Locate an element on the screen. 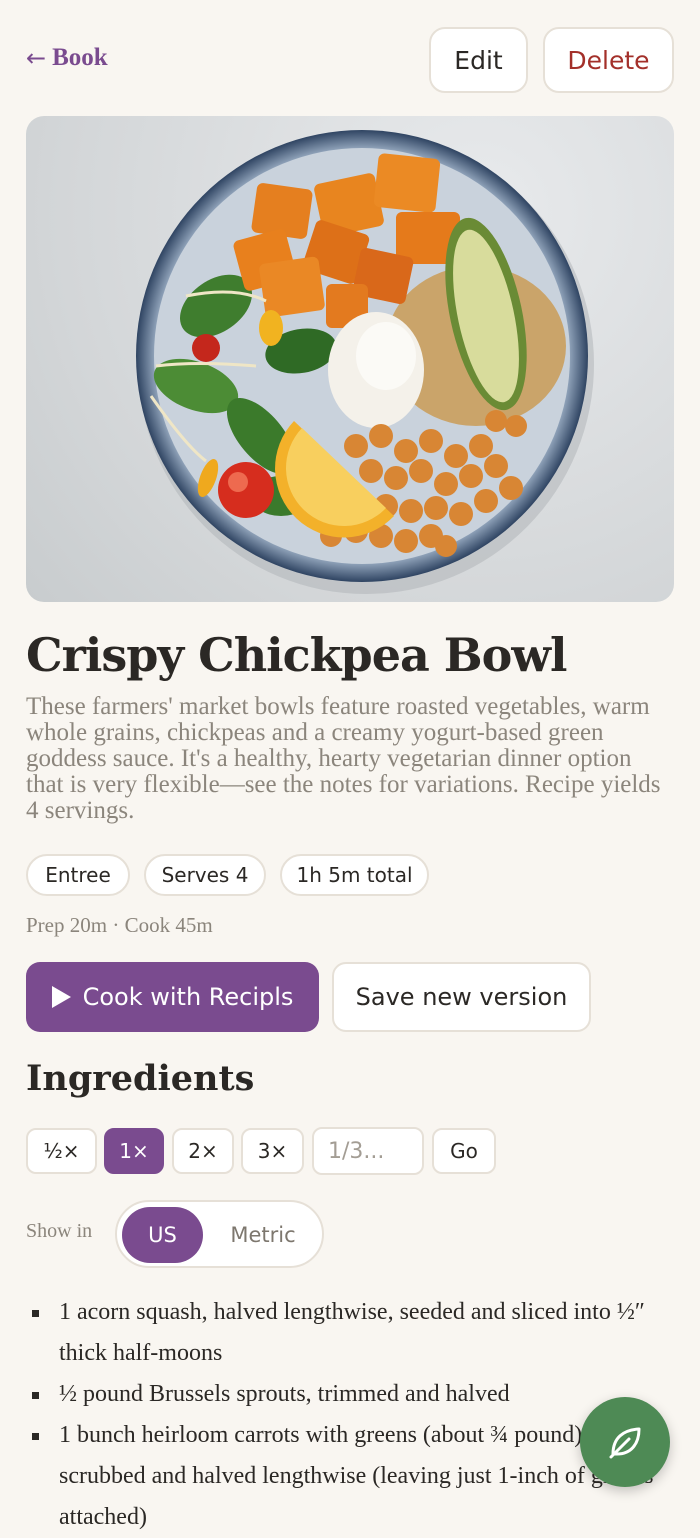  cook-with-recipls-button: Cook with Recipls is located at coordinates (172, 997).